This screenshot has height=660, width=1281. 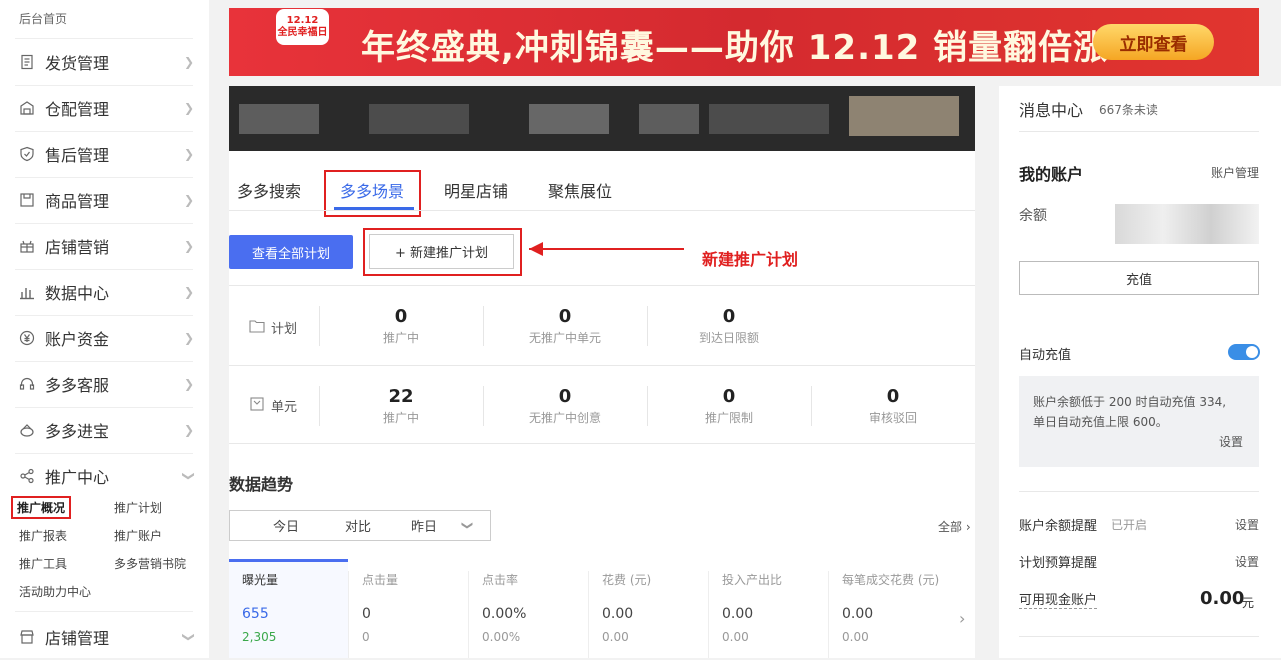 What do you see at coordinates (104, 292) in the screenshot?
I see `sidebar-item-data: 数据中心 ❯` at bounding box center [104, 292].